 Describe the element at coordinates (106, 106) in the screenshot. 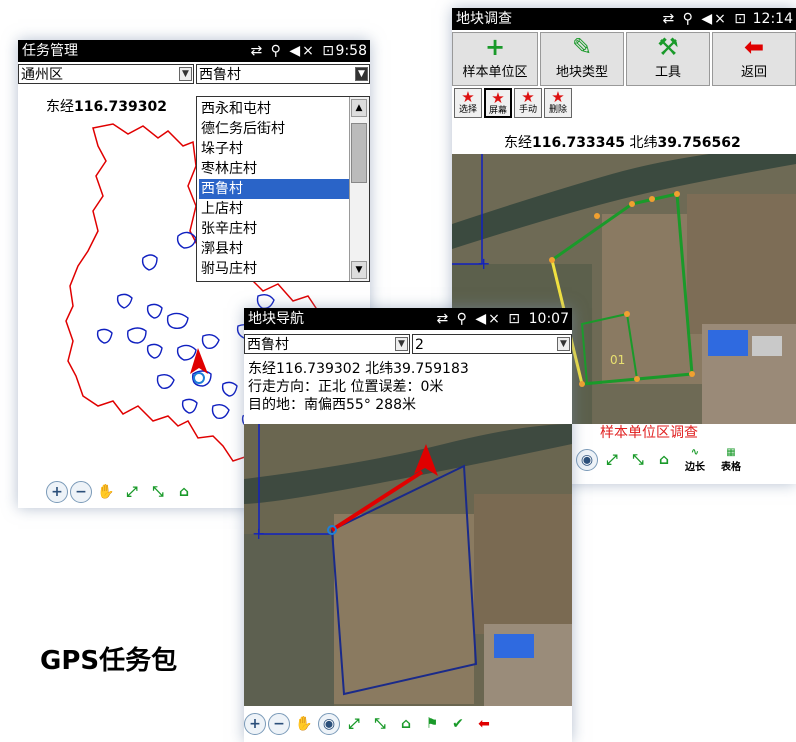

I see `coordinate-readout: 东经116.739302` at that location.